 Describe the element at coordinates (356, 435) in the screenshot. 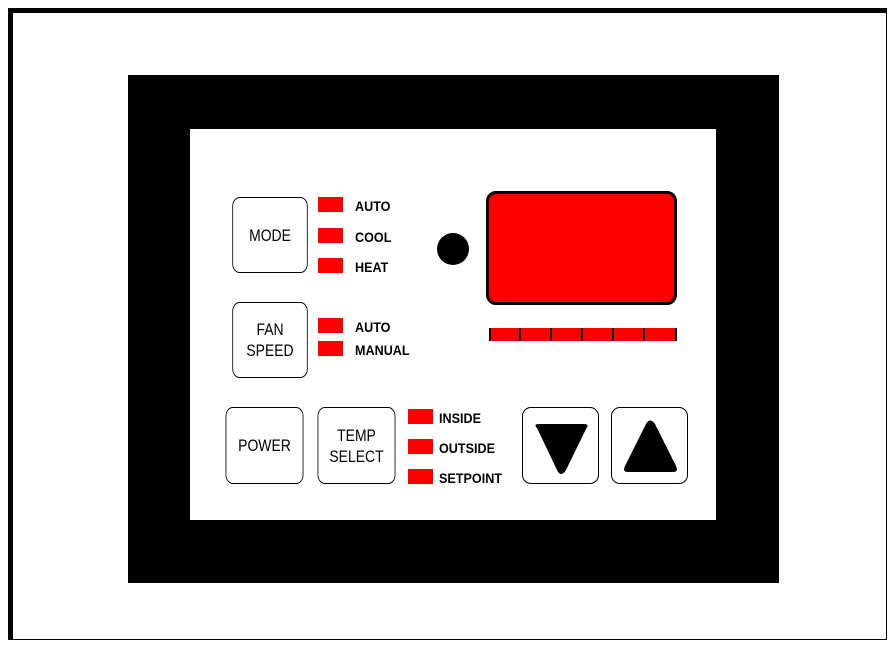

I see `temp-select-label-line1: TEMP` at that location.